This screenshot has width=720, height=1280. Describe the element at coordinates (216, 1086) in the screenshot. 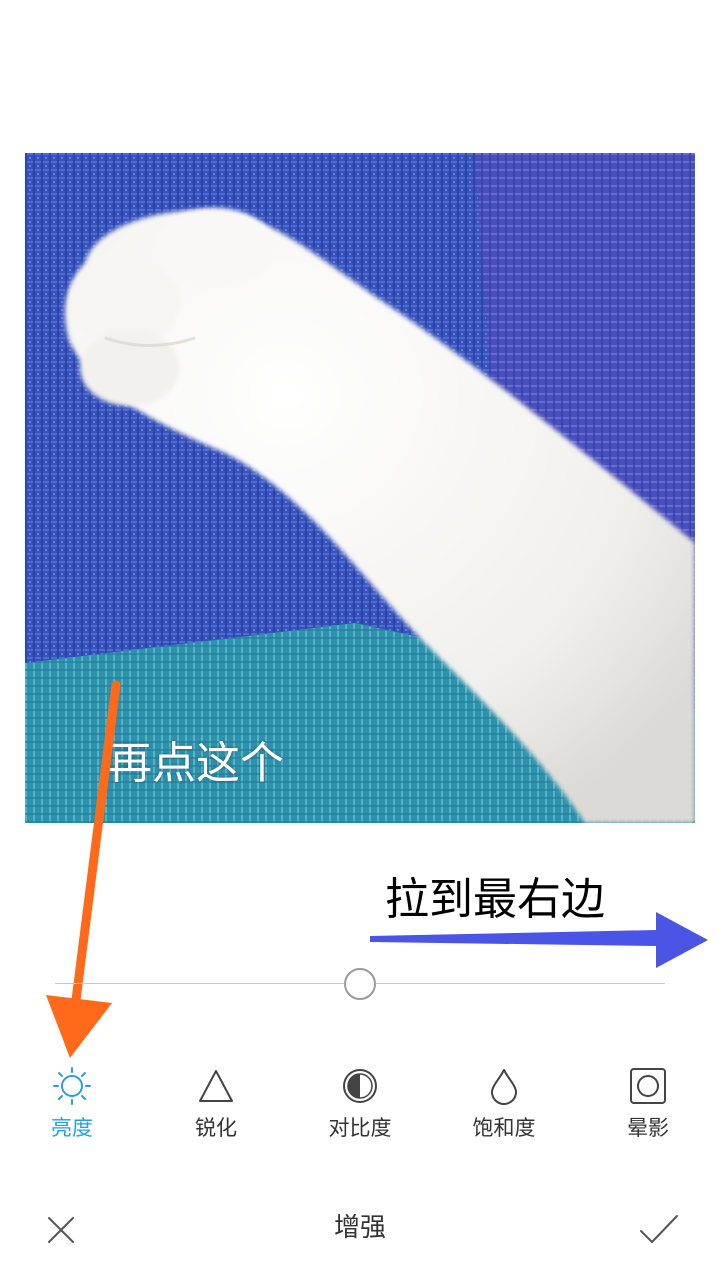

I see `triangle-icon` at that location.